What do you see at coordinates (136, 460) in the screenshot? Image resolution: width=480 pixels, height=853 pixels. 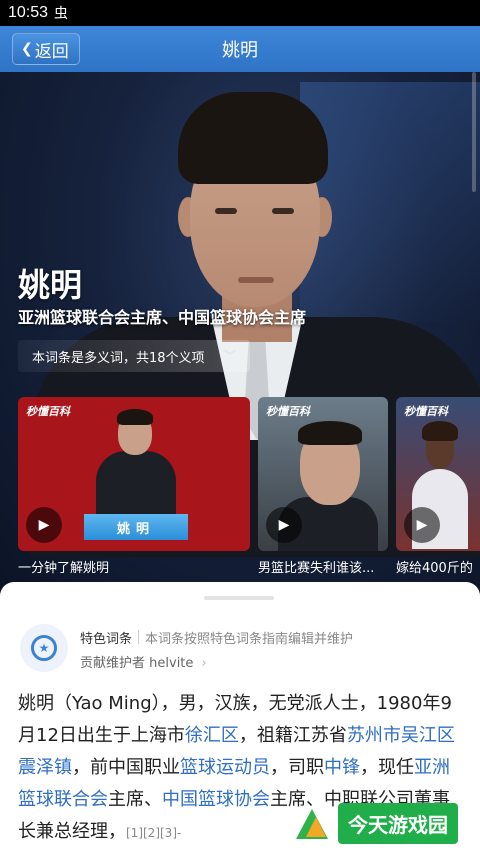 I see `person-figure` at bounding box center [136, 460].